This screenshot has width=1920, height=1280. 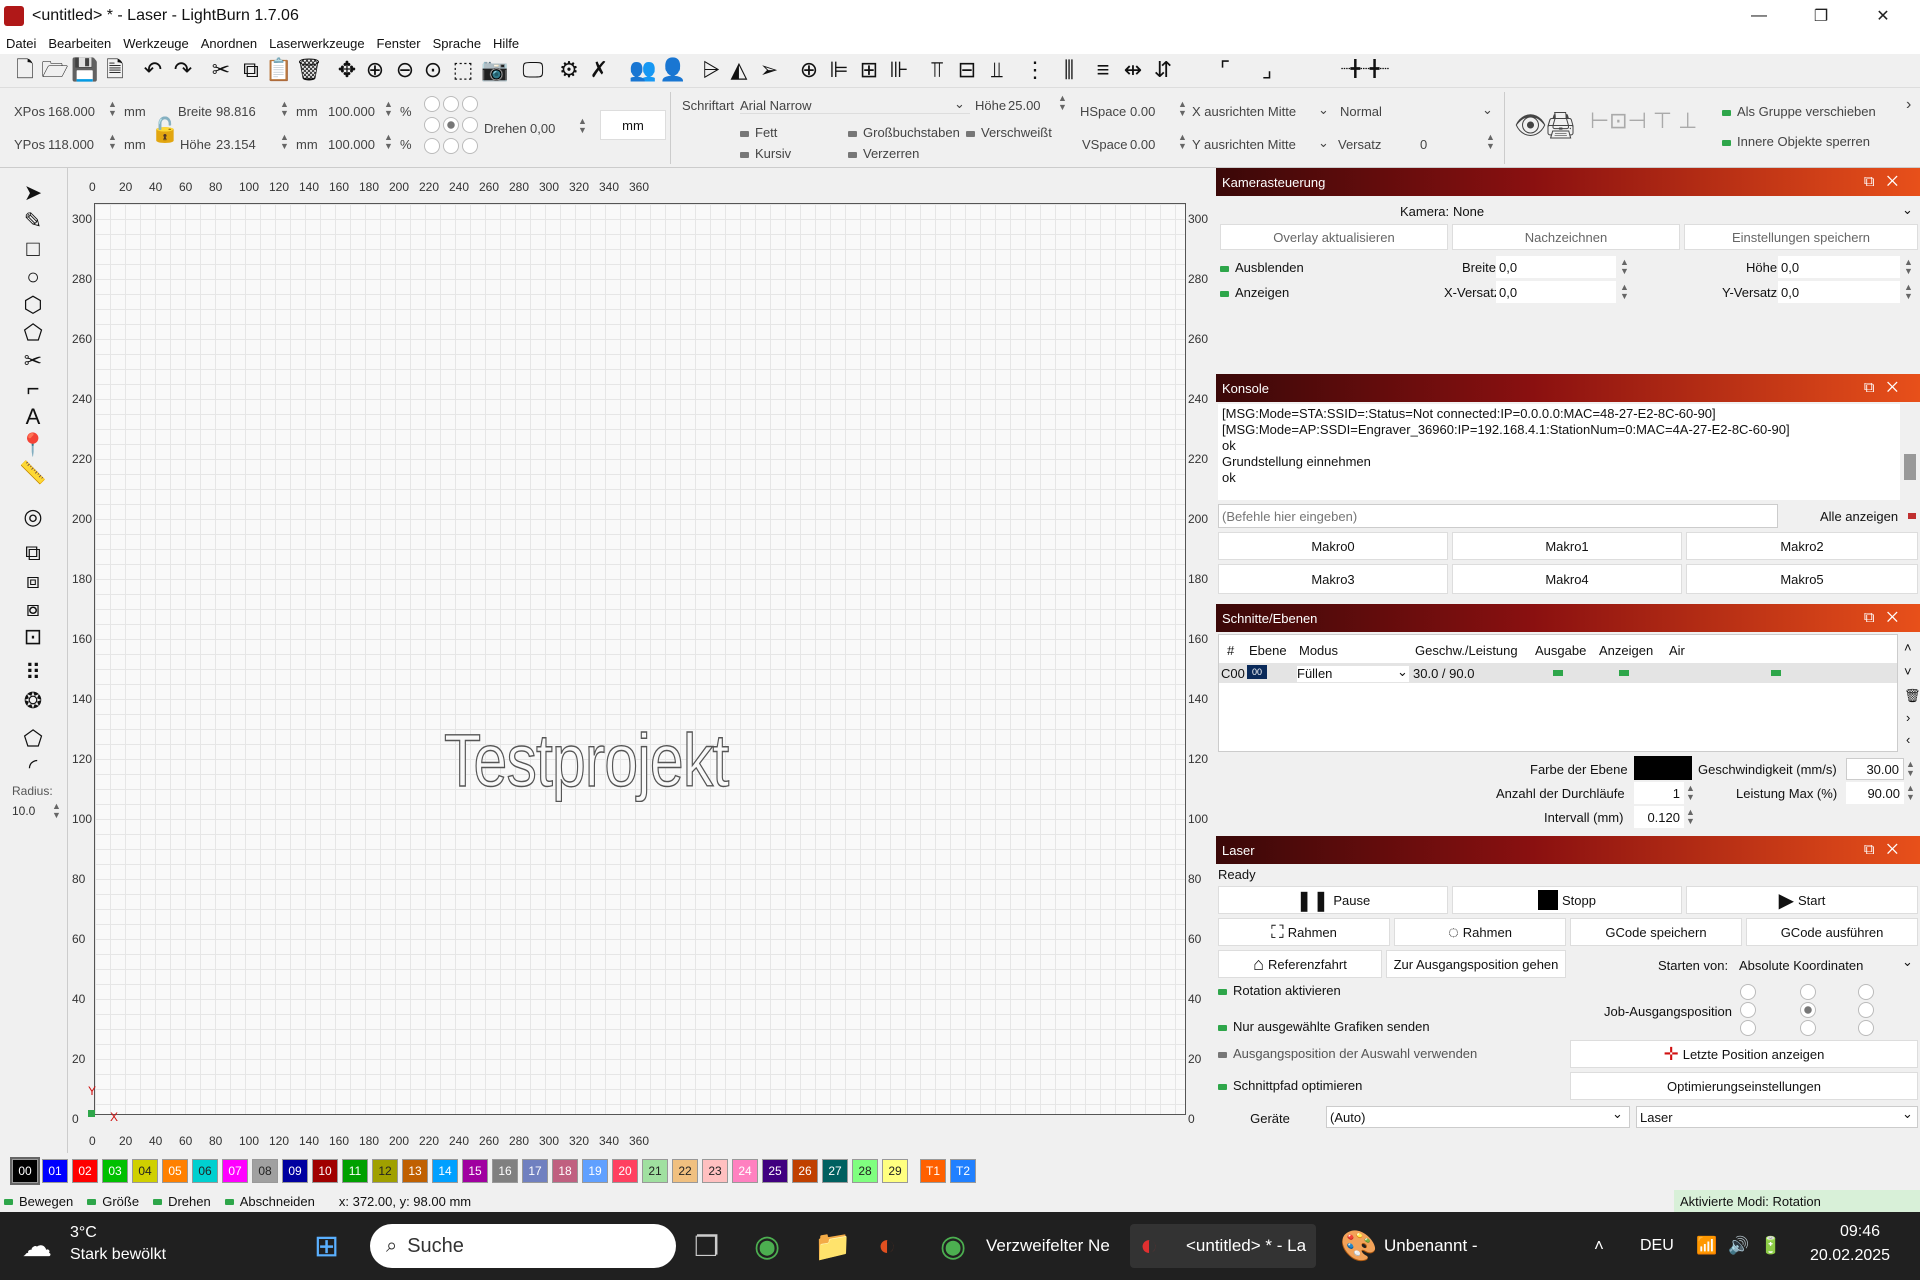 I want to click on undo-icon: ↶, so click(x=153, y=70).